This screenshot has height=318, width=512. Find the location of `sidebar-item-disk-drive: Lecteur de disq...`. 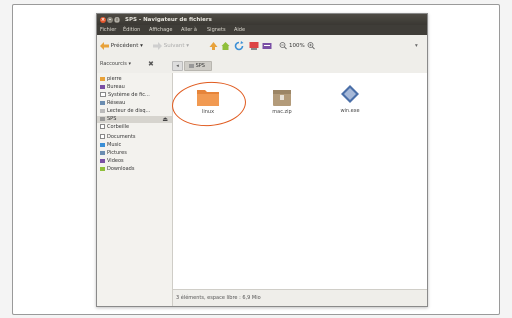

sidebar-item-disk-drive: Lecteur de disq... is located at coordinates (125, 111).